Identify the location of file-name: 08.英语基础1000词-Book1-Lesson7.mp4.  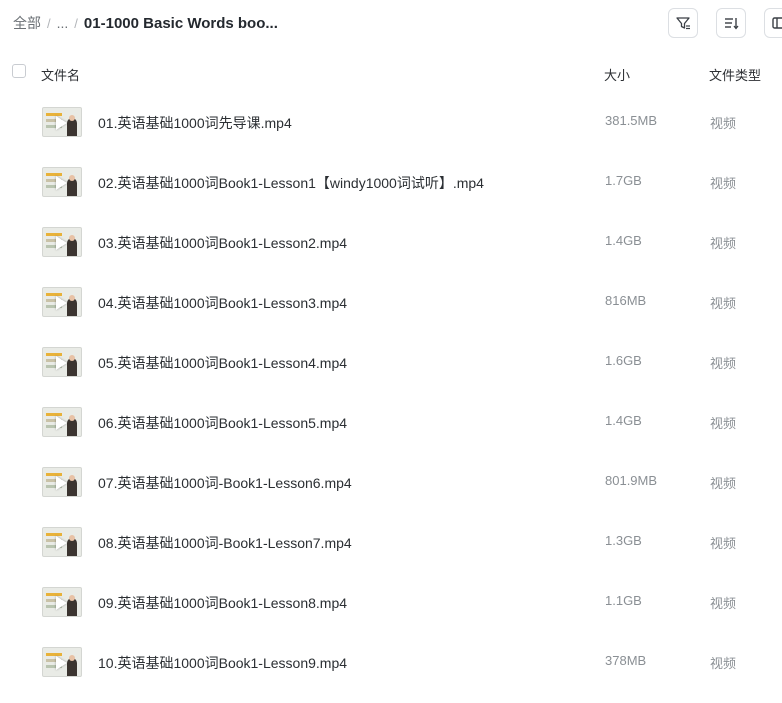
(225, 543).